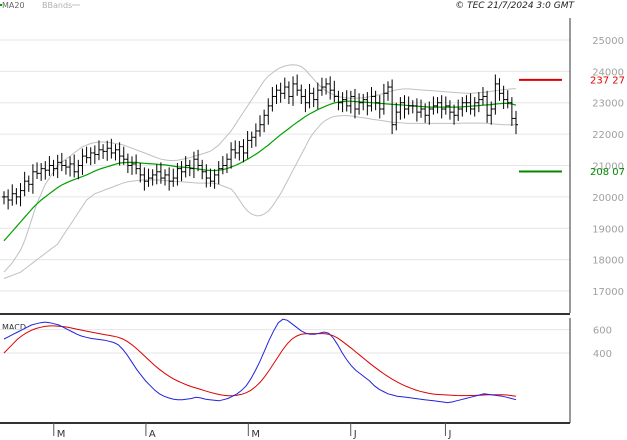  What do you see at coordinates (57, 5) in the screenshot?
I see `bbands-legend-label: BBands` at bounding box center [57, 5].